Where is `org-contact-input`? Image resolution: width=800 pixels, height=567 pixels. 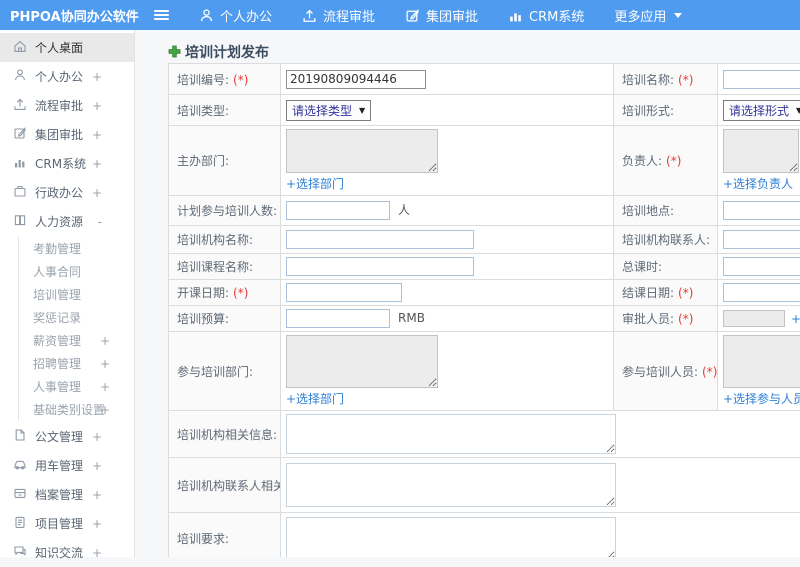
org-contact-input is located at coordinates (761, 239).